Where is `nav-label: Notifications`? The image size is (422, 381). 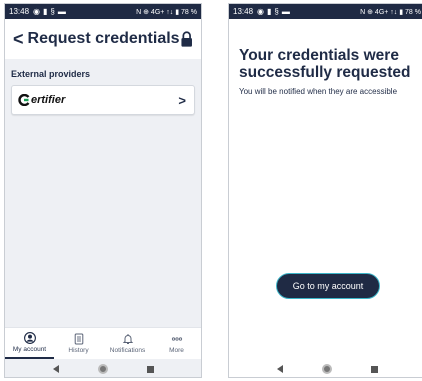 nav-label: Notifications is located at coordinates (127, 350).